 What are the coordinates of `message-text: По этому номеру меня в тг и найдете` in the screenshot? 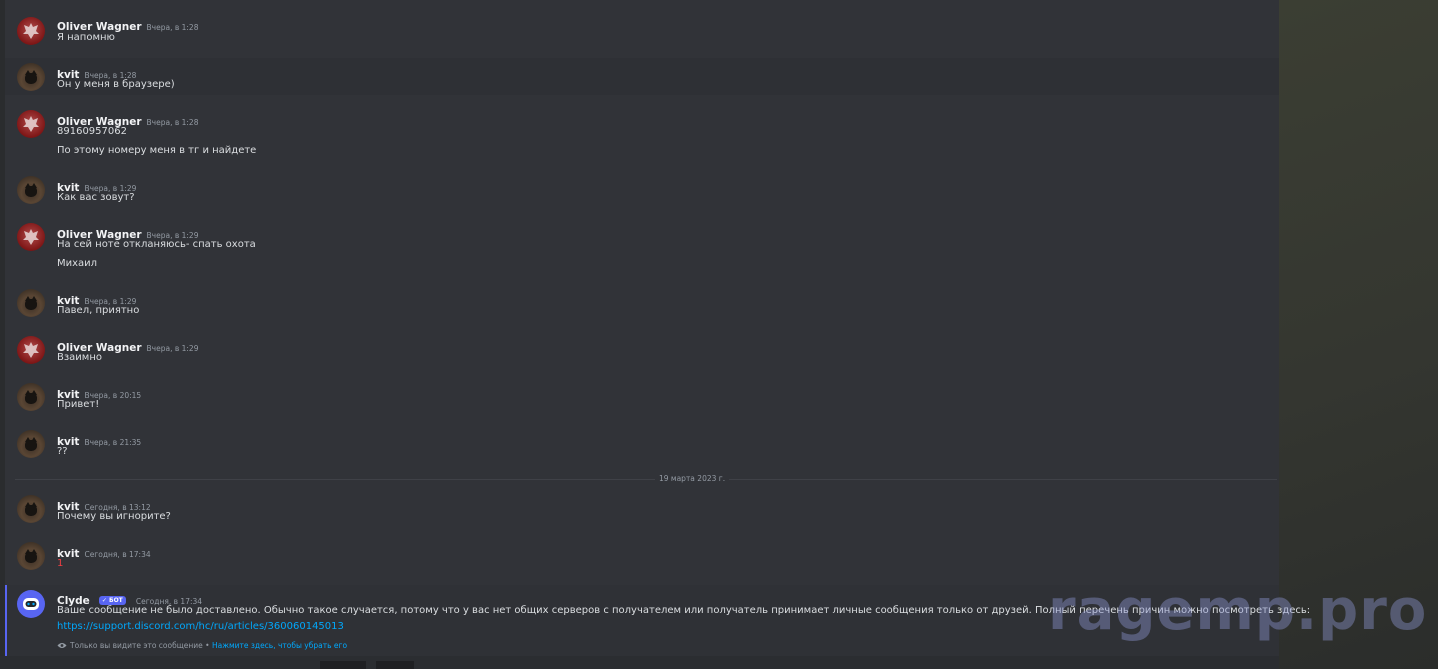 It's located at (157, 150).